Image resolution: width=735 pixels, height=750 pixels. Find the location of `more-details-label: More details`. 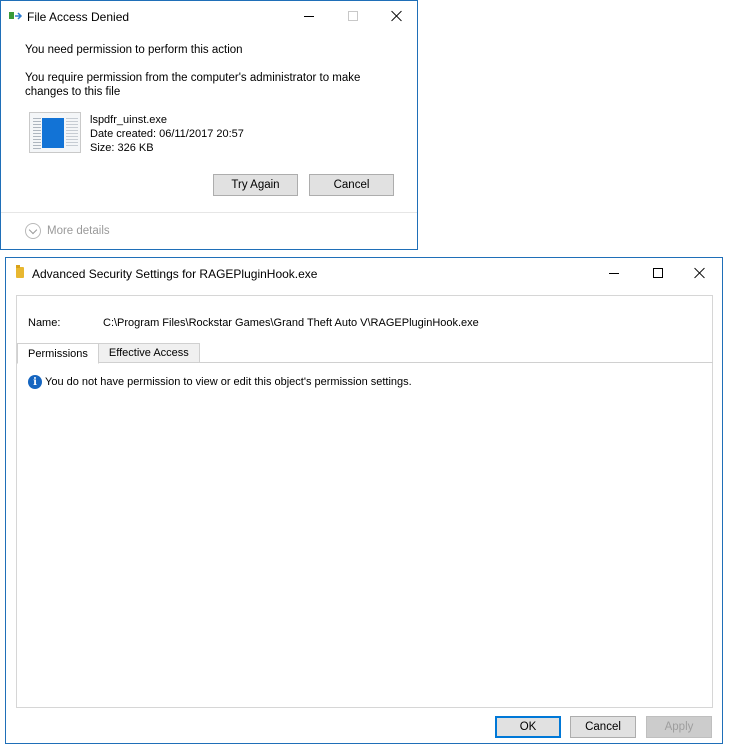

more-details-label: More details is located at coordinates (78, 231).